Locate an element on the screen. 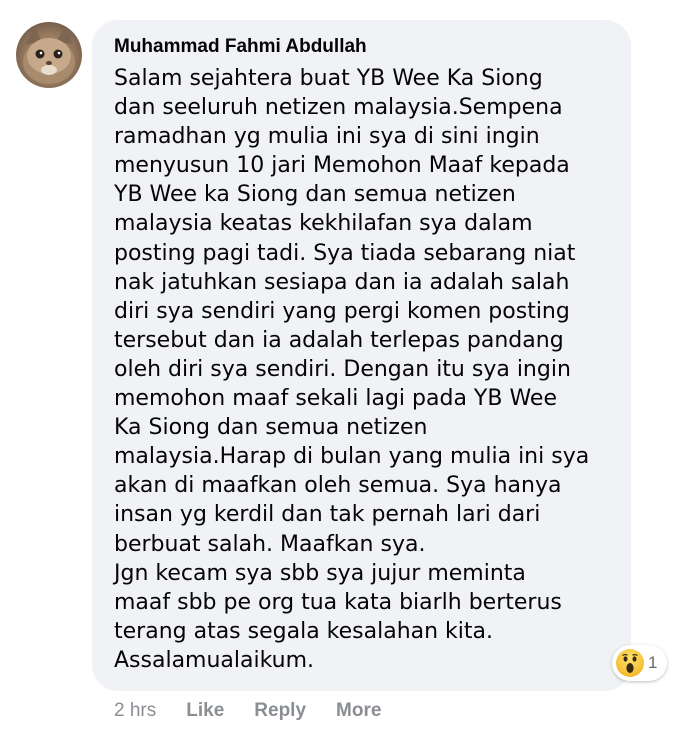 The height and width of the screenshot is (736, 685). more-button: More is located at coordinates (358, 711).